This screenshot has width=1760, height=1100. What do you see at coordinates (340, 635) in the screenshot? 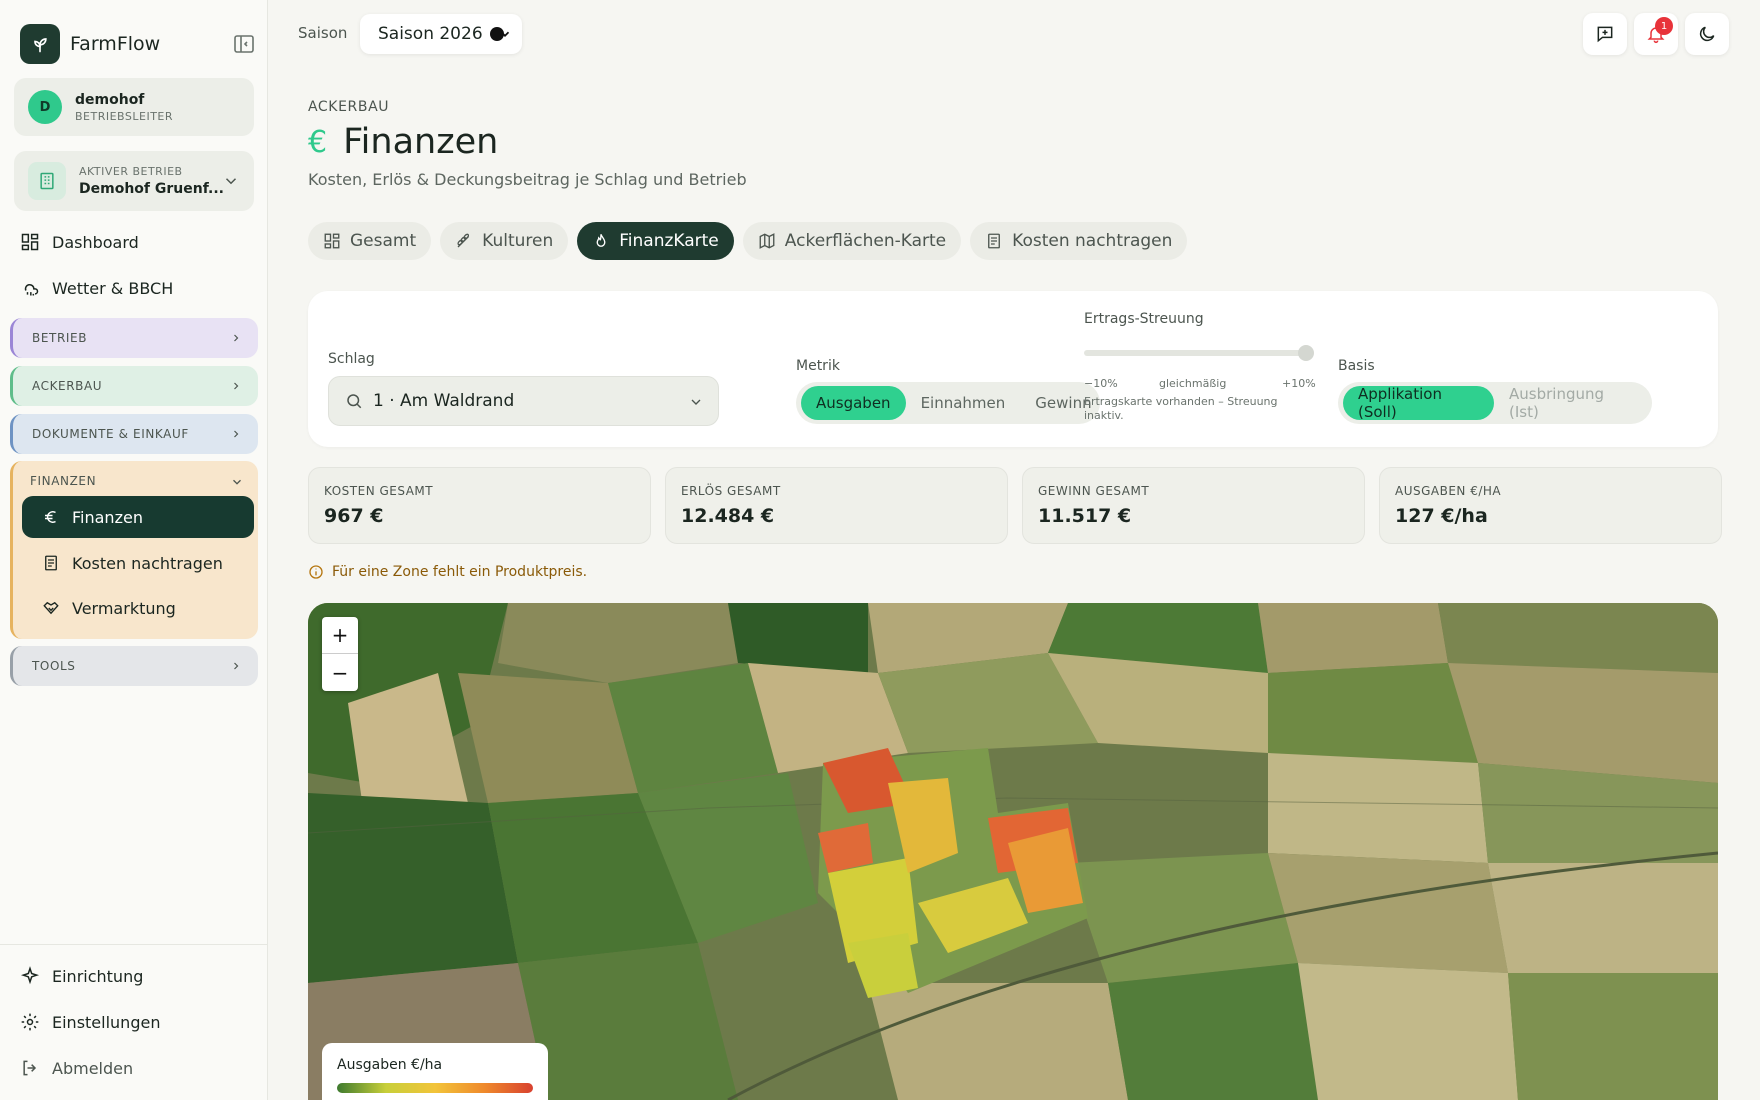
I see `zoom-in-button: +` at bounding box center [340, 635].